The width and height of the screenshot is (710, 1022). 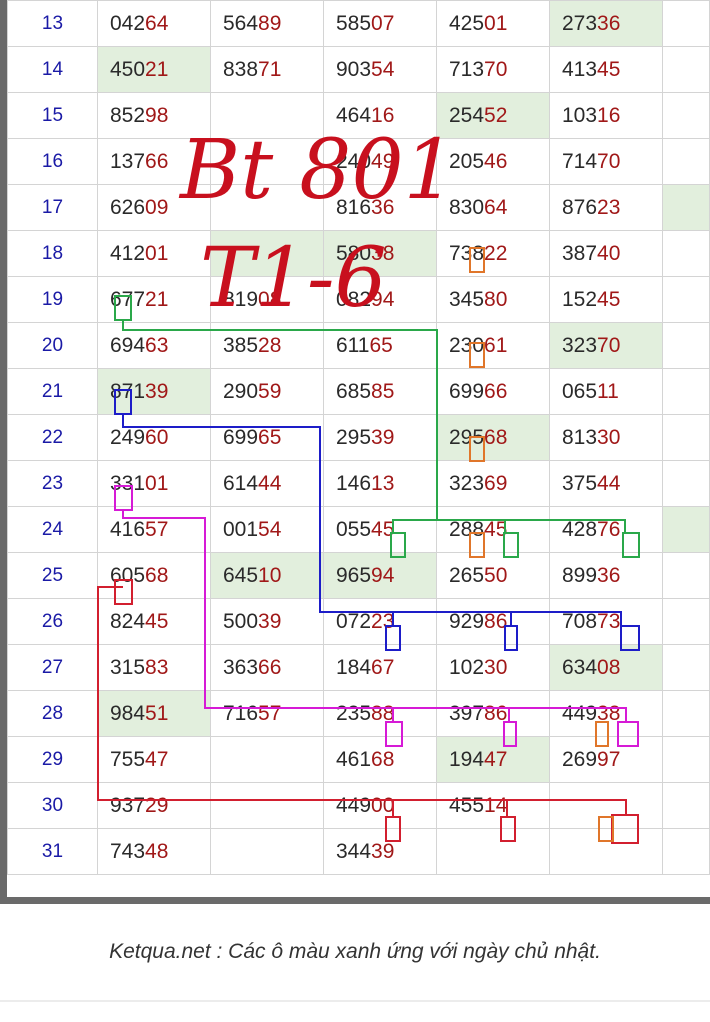 I want to click on result-cell: 20546, so click(x=493, y=161).